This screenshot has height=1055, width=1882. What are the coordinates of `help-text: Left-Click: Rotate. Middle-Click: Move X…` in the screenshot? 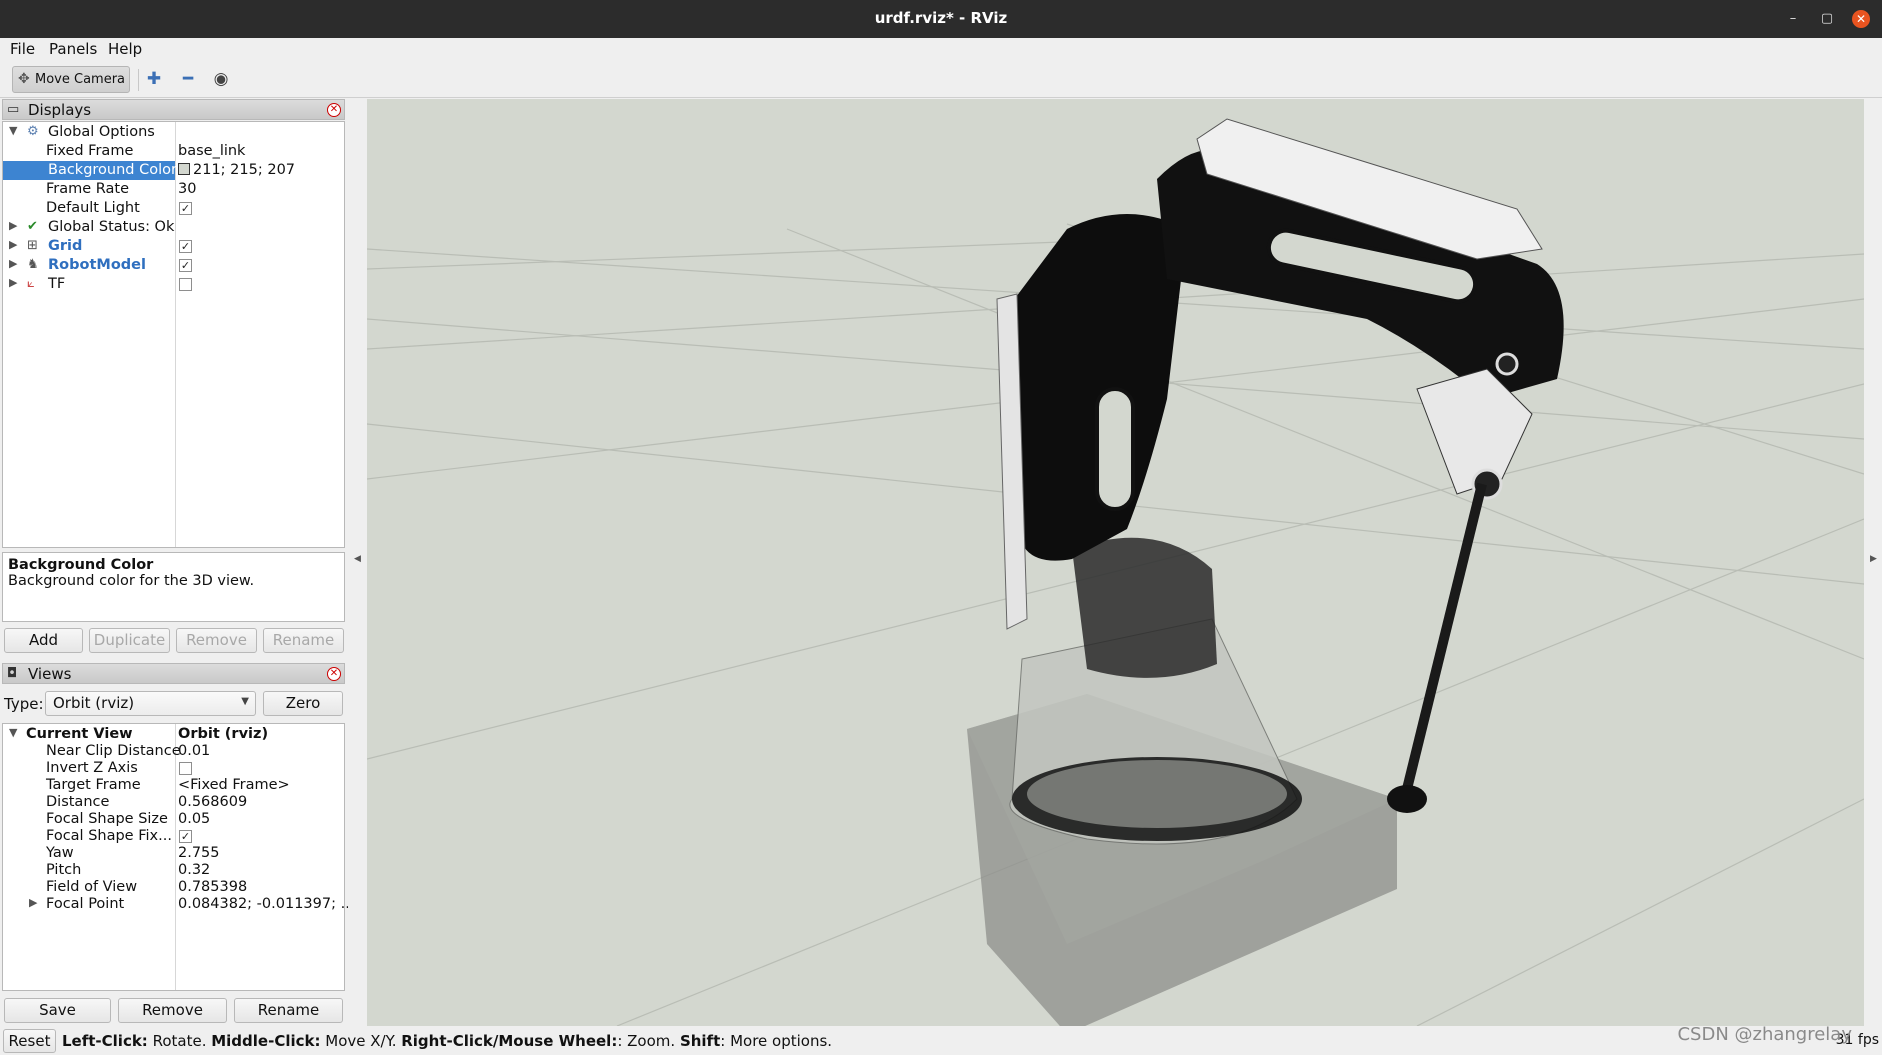 It's located at (447, 1041).